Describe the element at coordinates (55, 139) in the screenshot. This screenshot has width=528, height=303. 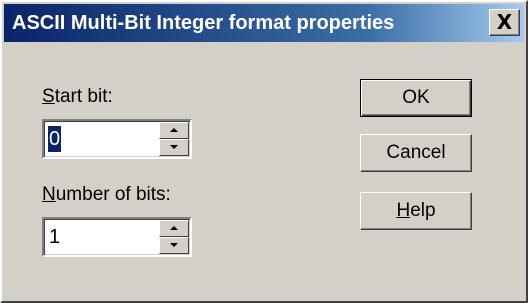
I see `start-bit-input: 0` at that location.